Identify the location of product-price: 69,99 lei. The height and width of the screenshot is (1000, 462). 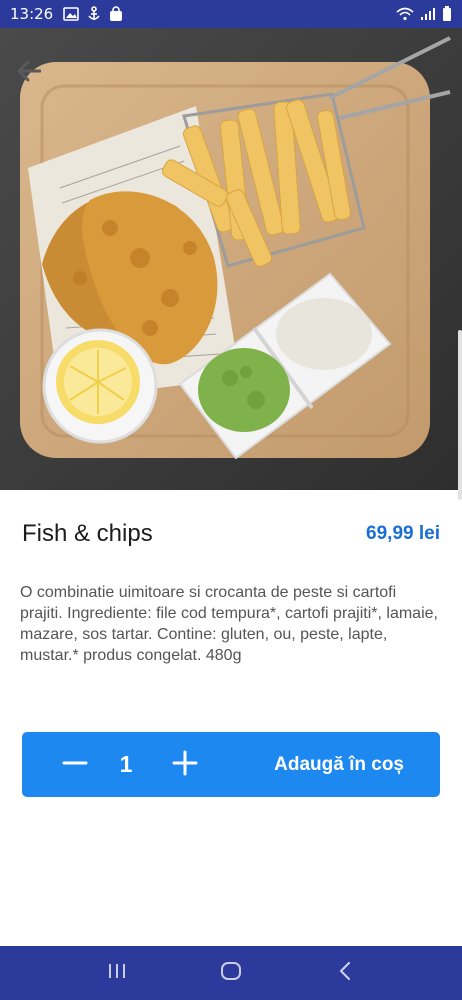
(403, 533).